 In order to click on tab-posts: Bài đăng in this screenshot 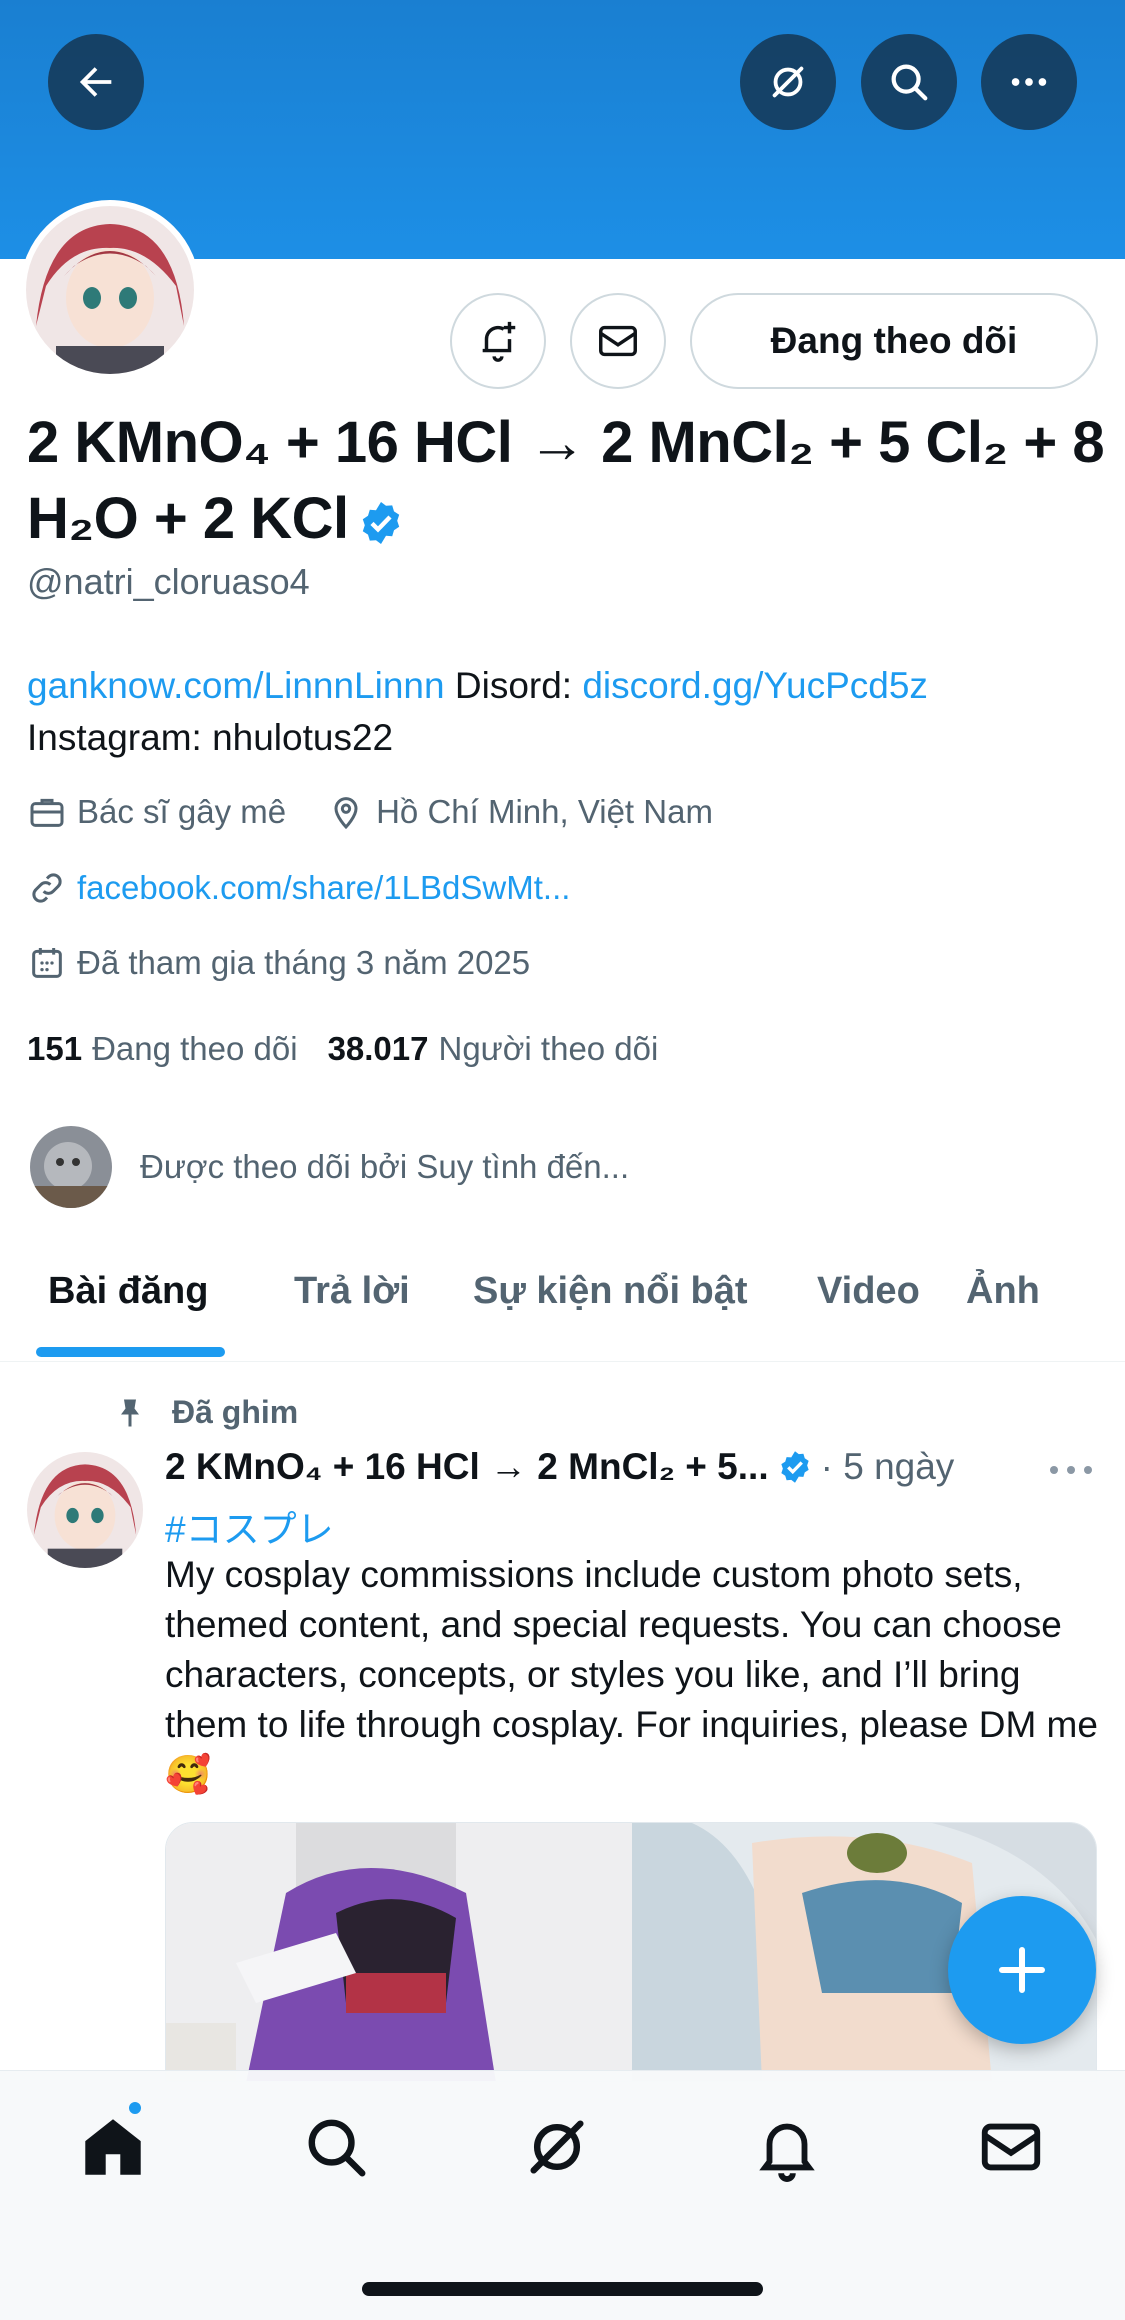, I will do `click(128, 1291)`.